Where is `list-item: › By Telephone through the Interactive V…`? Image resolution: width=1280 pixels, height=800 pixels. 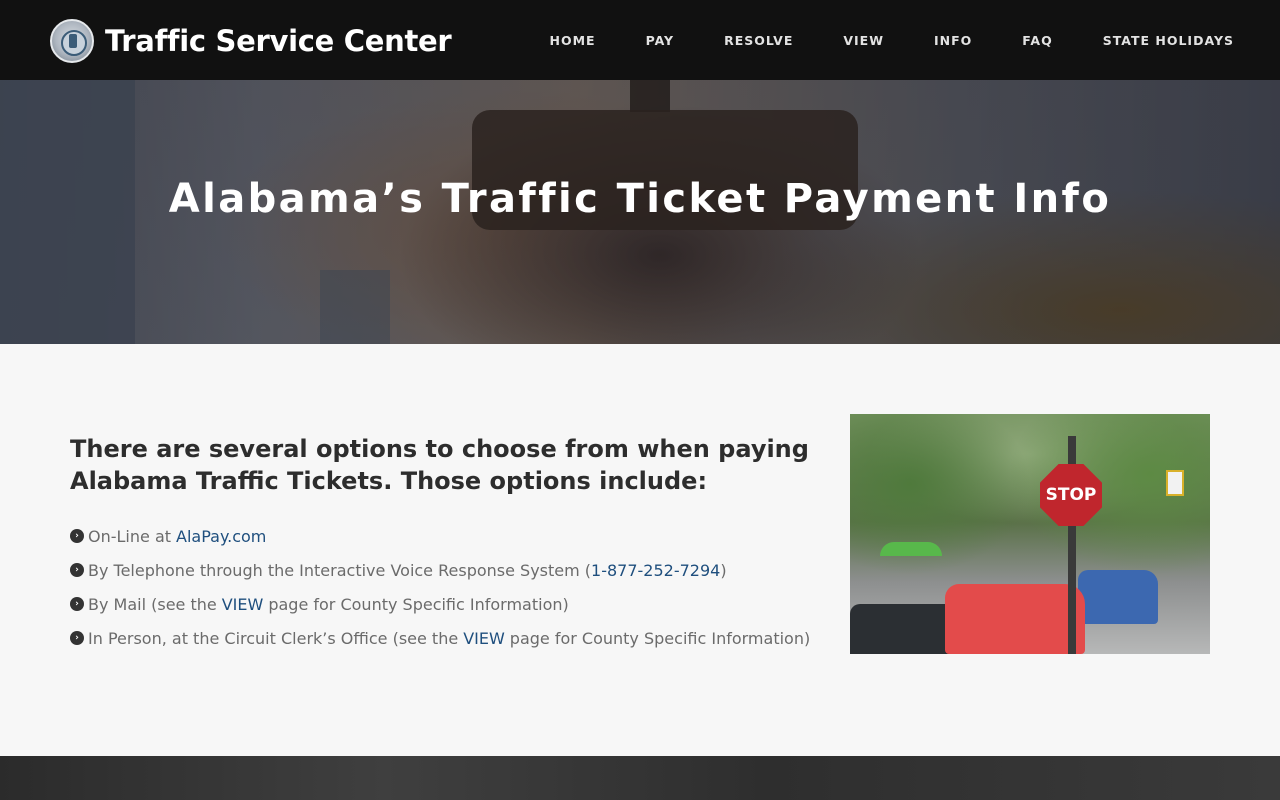
list-item: › By Telephone through the Interactive V… is located at coordinates (450, 570).